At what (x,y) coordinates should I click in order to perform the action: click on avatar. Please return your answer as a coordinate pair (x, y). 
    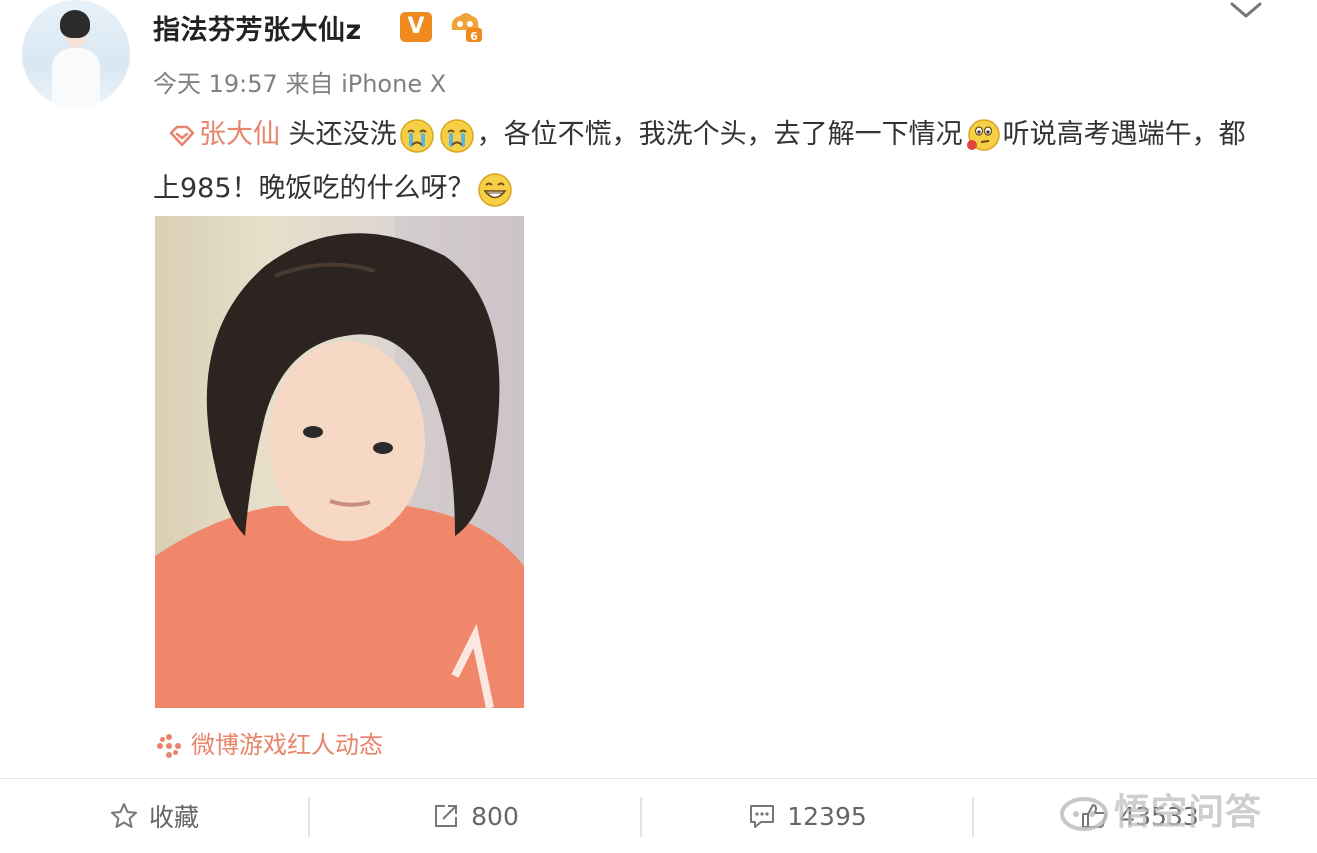
    Looking at the image, I should click on (76, 54).